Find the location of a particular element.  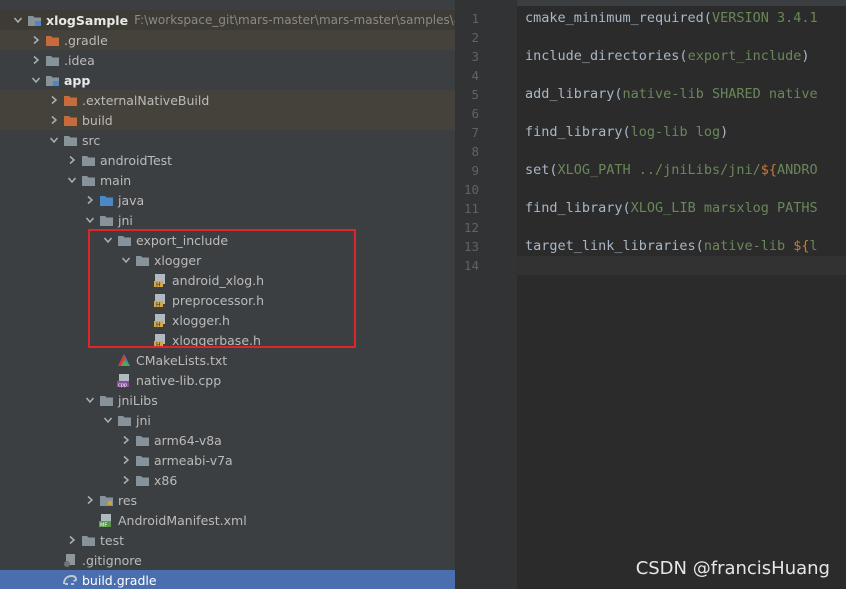

tree-item: app is located at coordinates (227, 80).